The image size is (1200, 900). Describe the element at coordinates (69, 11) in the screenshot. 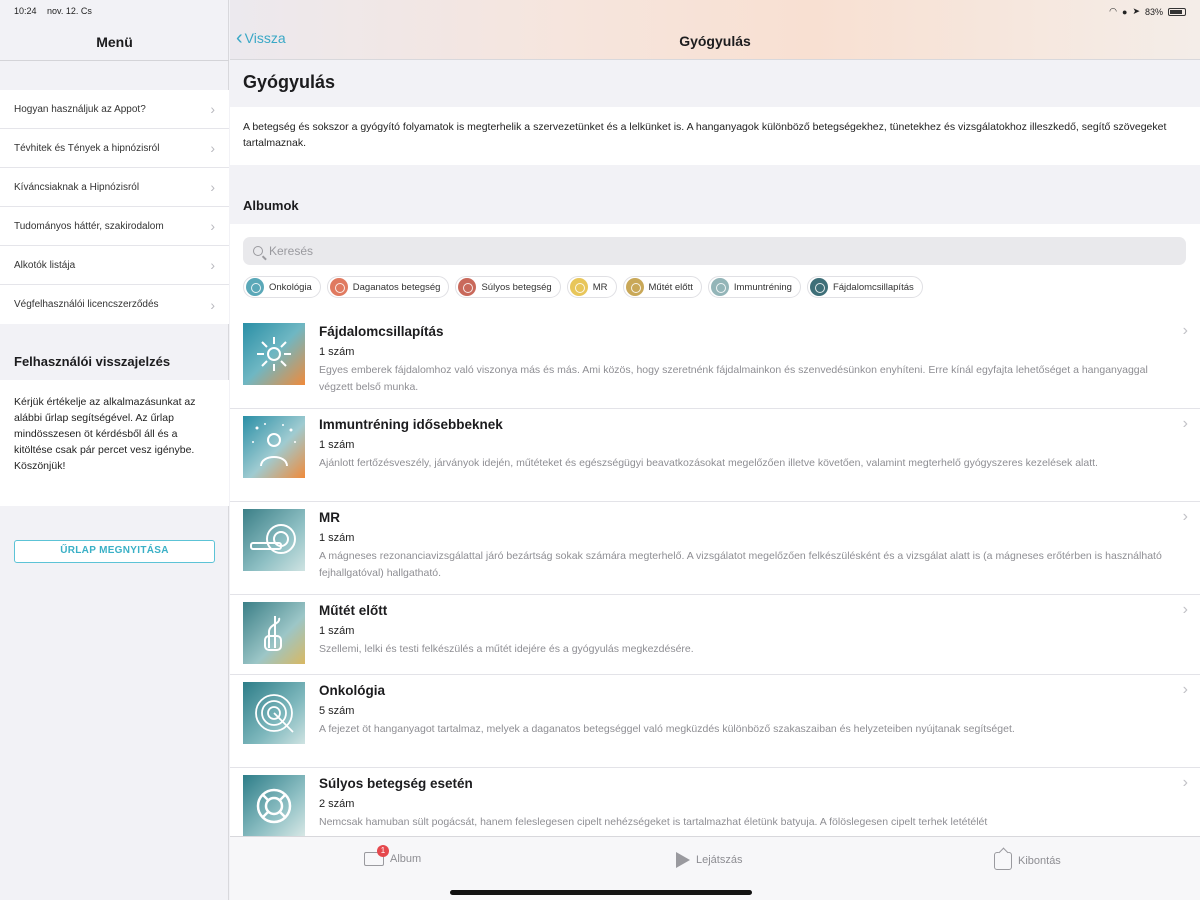

I see `status-date: nov. 12. Cs` at that location.